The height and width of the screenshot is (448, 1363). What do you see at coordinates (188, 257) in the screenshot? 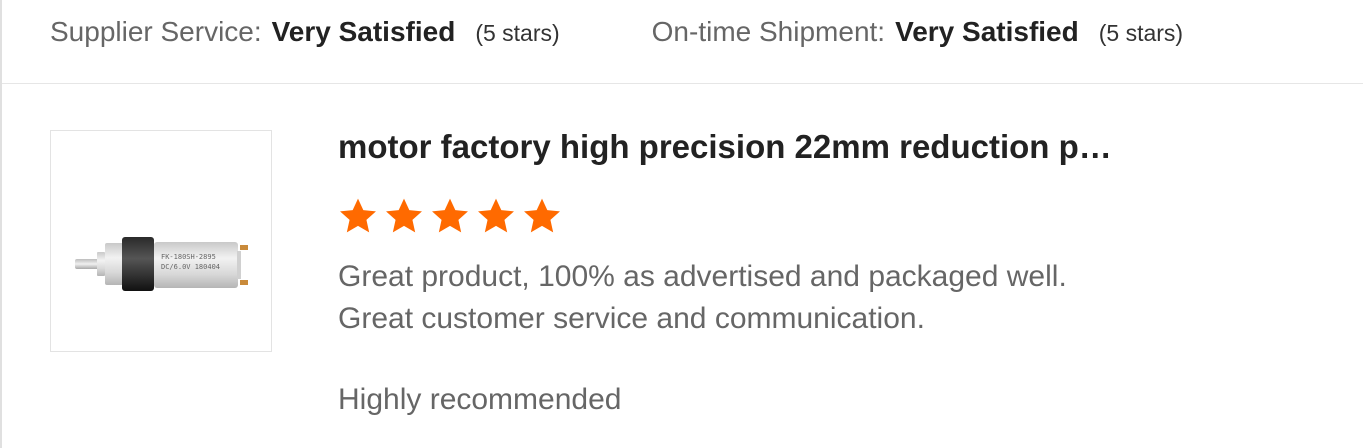
I see `motor-label-line1: FK-180SH-2895` at bounding box center [188, 257].